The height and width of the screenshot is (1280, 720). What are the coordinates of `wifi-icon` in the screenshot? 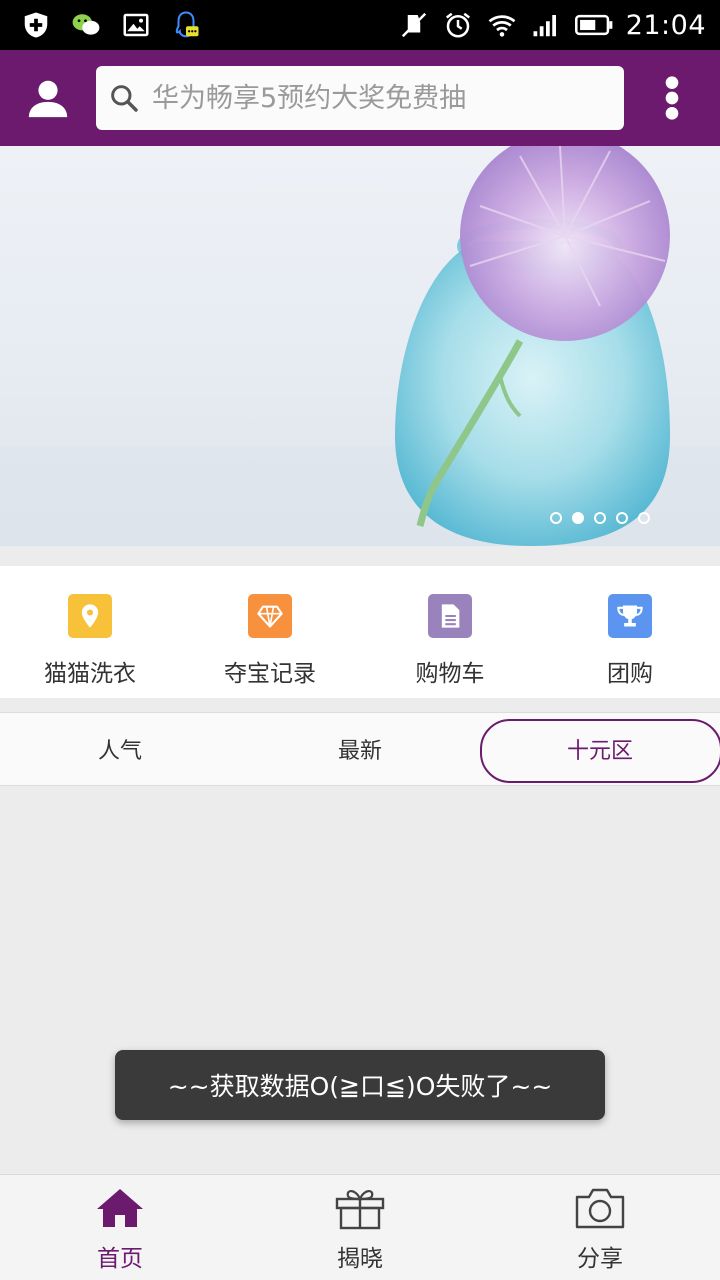 It's located at (502, 25).